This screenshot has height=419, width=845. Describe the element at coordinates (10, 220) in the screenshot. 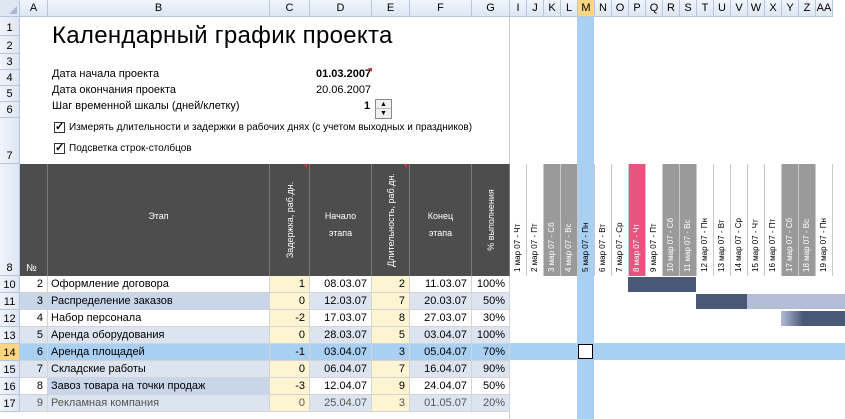

I see `row-header-8: 8` at that location.